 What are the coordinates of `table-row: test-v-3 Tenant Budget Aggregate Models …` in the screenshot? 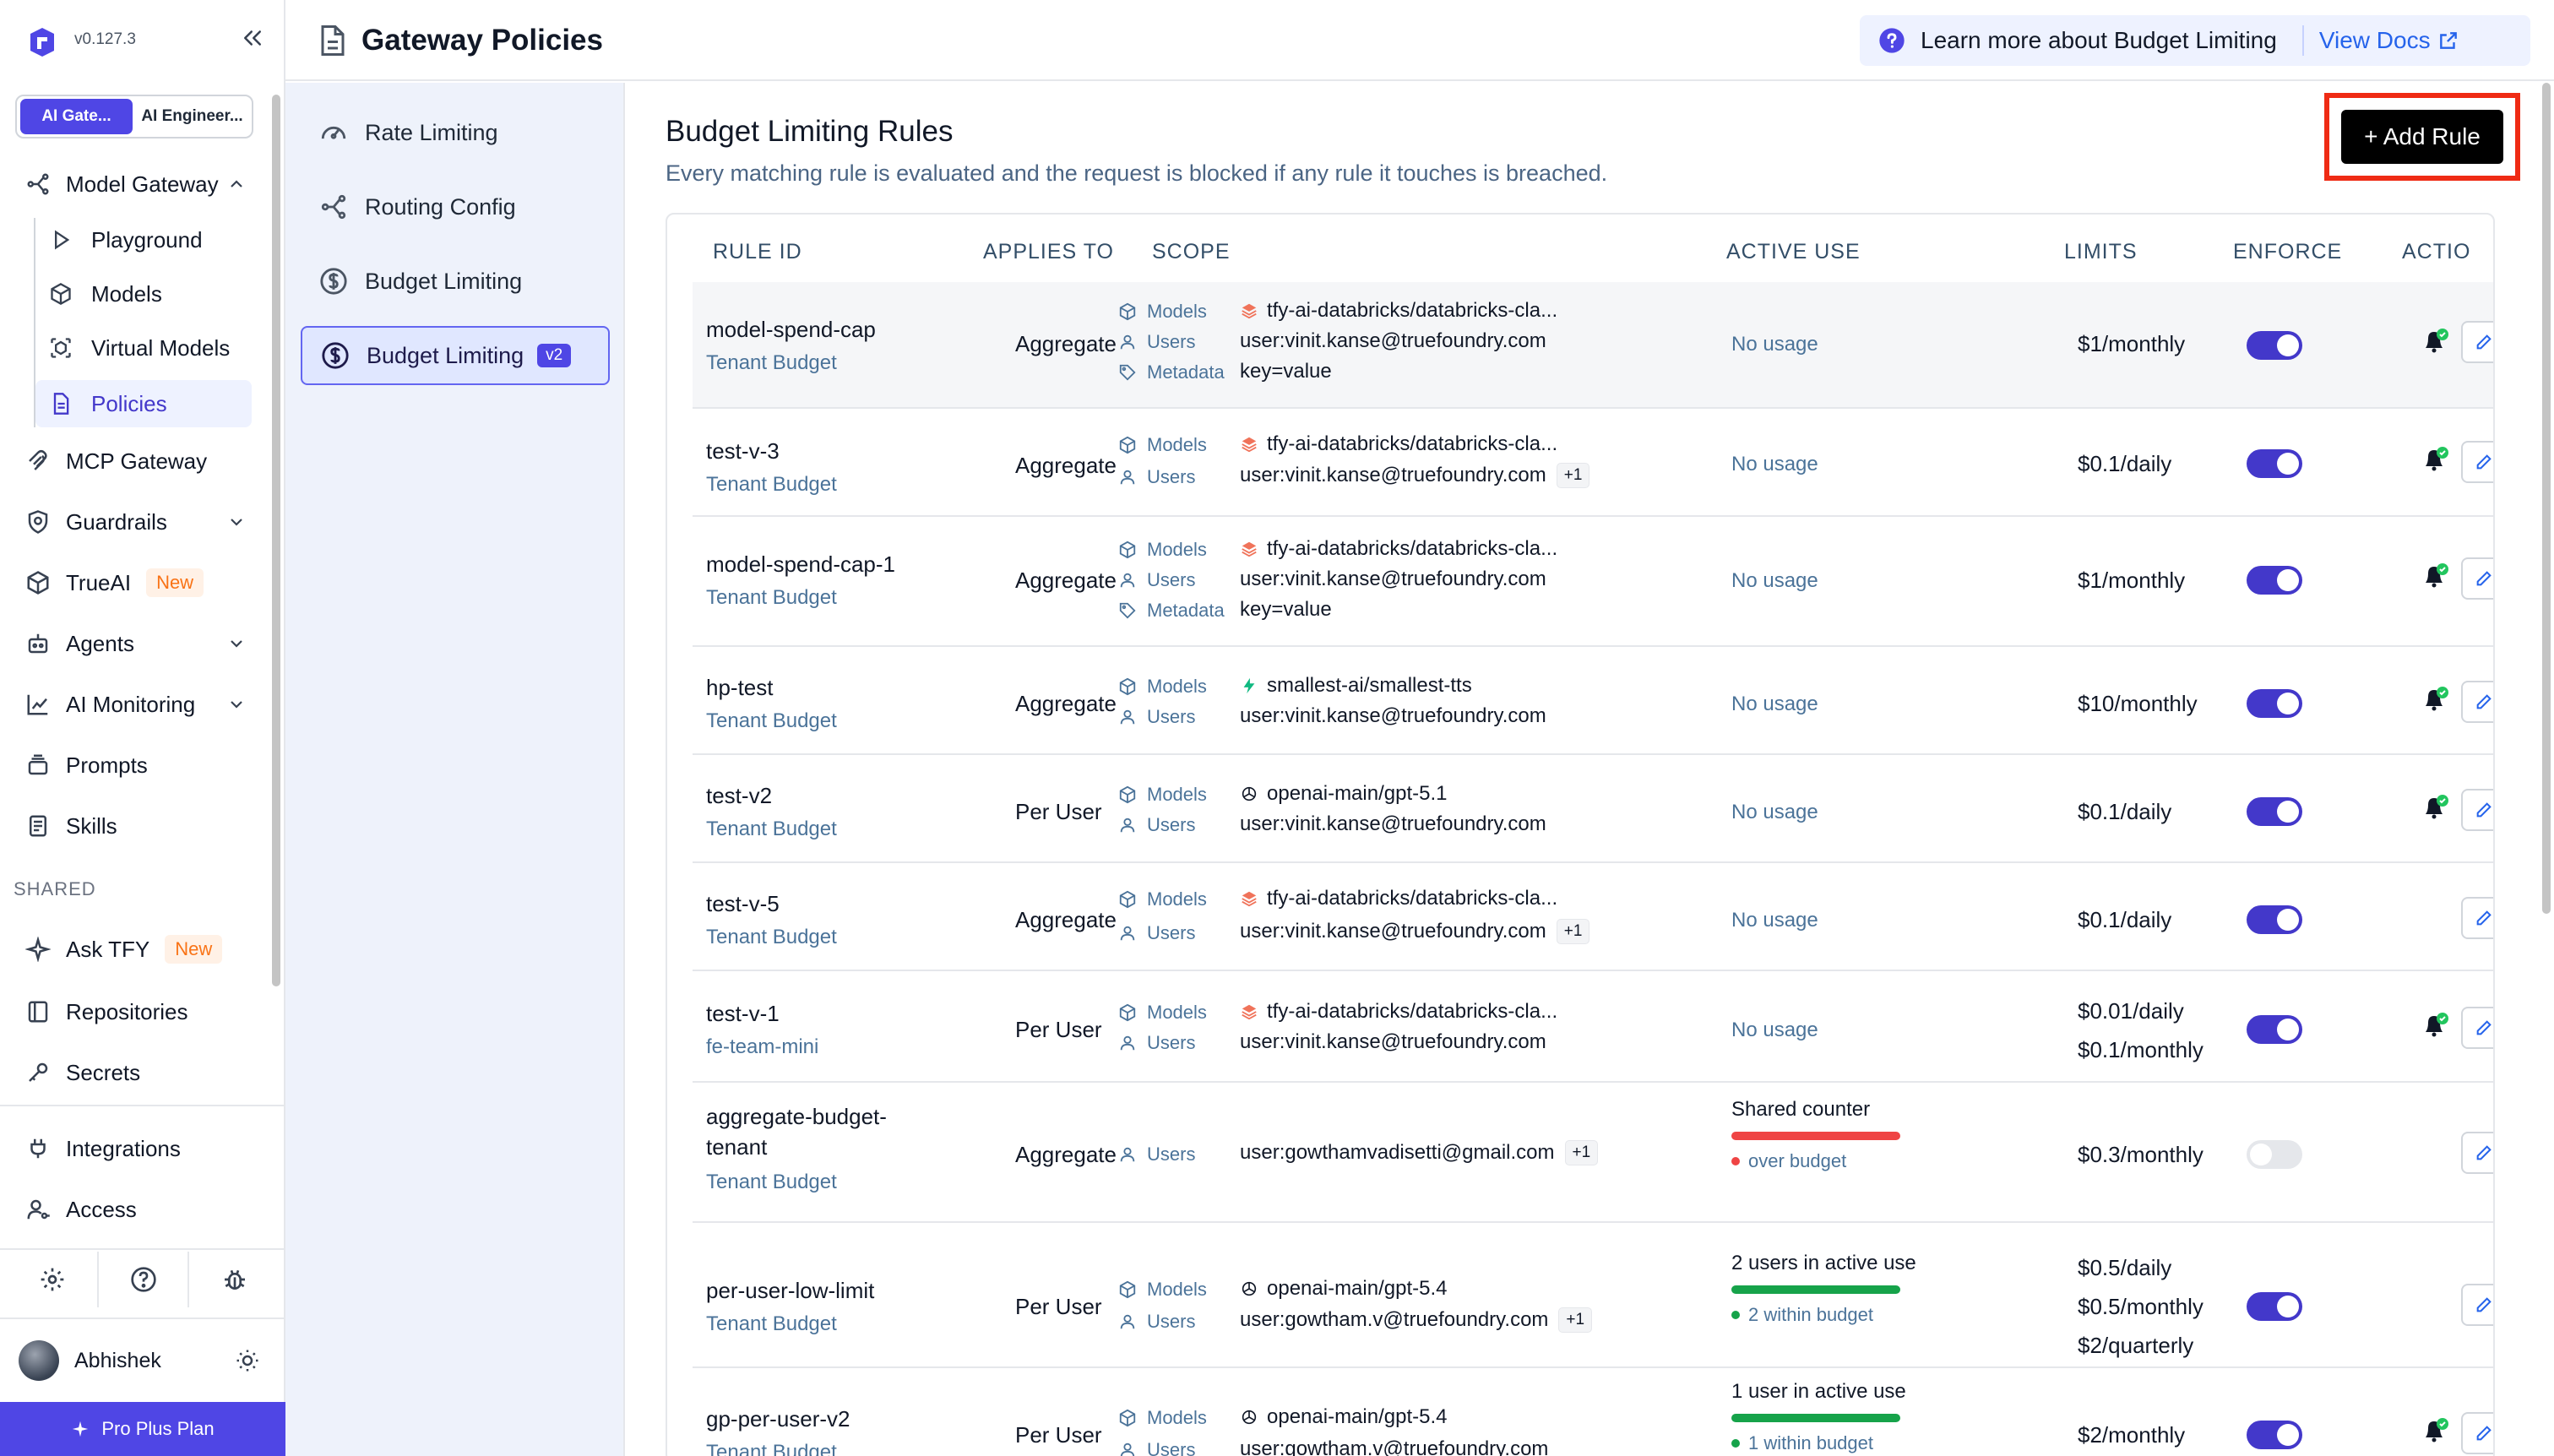 It's located at (1593, 463).